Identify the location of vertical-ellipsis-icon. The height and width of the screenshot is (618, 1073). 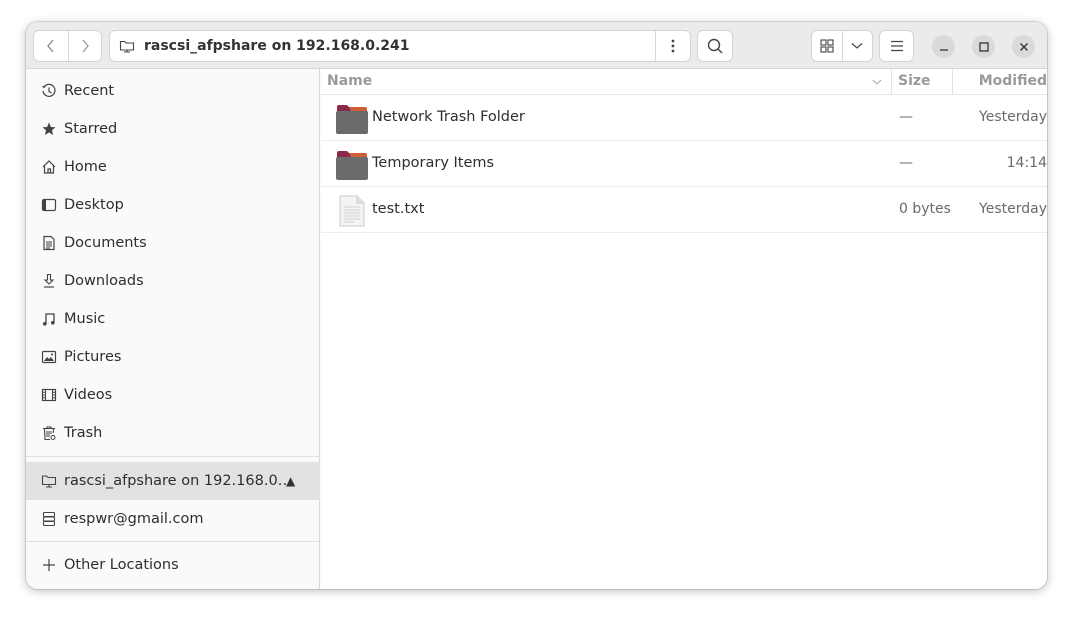
(673, 46).